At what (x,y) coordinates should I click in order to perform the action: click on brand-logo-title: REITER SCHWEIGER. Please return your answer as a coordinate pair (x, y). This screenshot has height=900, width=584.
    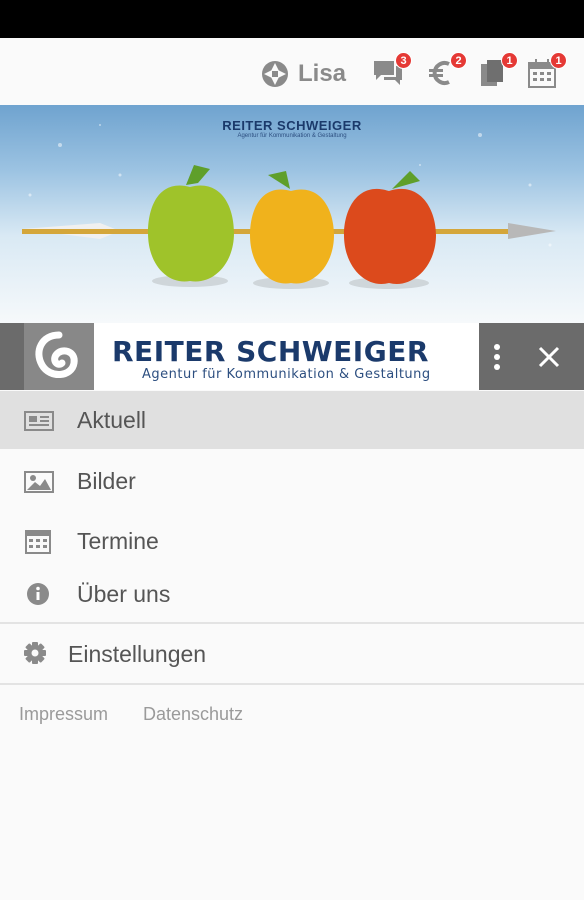
    Looking at the image, I should click on (270, 351).